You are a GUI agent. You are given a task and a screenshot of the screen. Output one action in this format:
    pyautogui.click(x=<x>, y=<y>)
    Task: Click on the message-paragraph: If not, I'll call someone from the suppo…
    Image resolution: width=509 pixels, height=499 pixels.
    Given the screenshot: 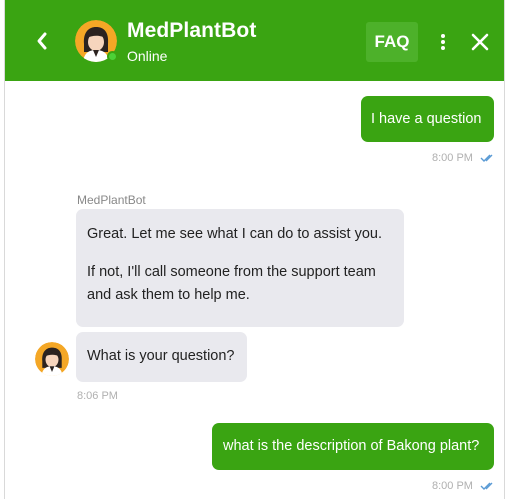 What is the action you would take?
    pyautogui.click(x=231, y=283)
    